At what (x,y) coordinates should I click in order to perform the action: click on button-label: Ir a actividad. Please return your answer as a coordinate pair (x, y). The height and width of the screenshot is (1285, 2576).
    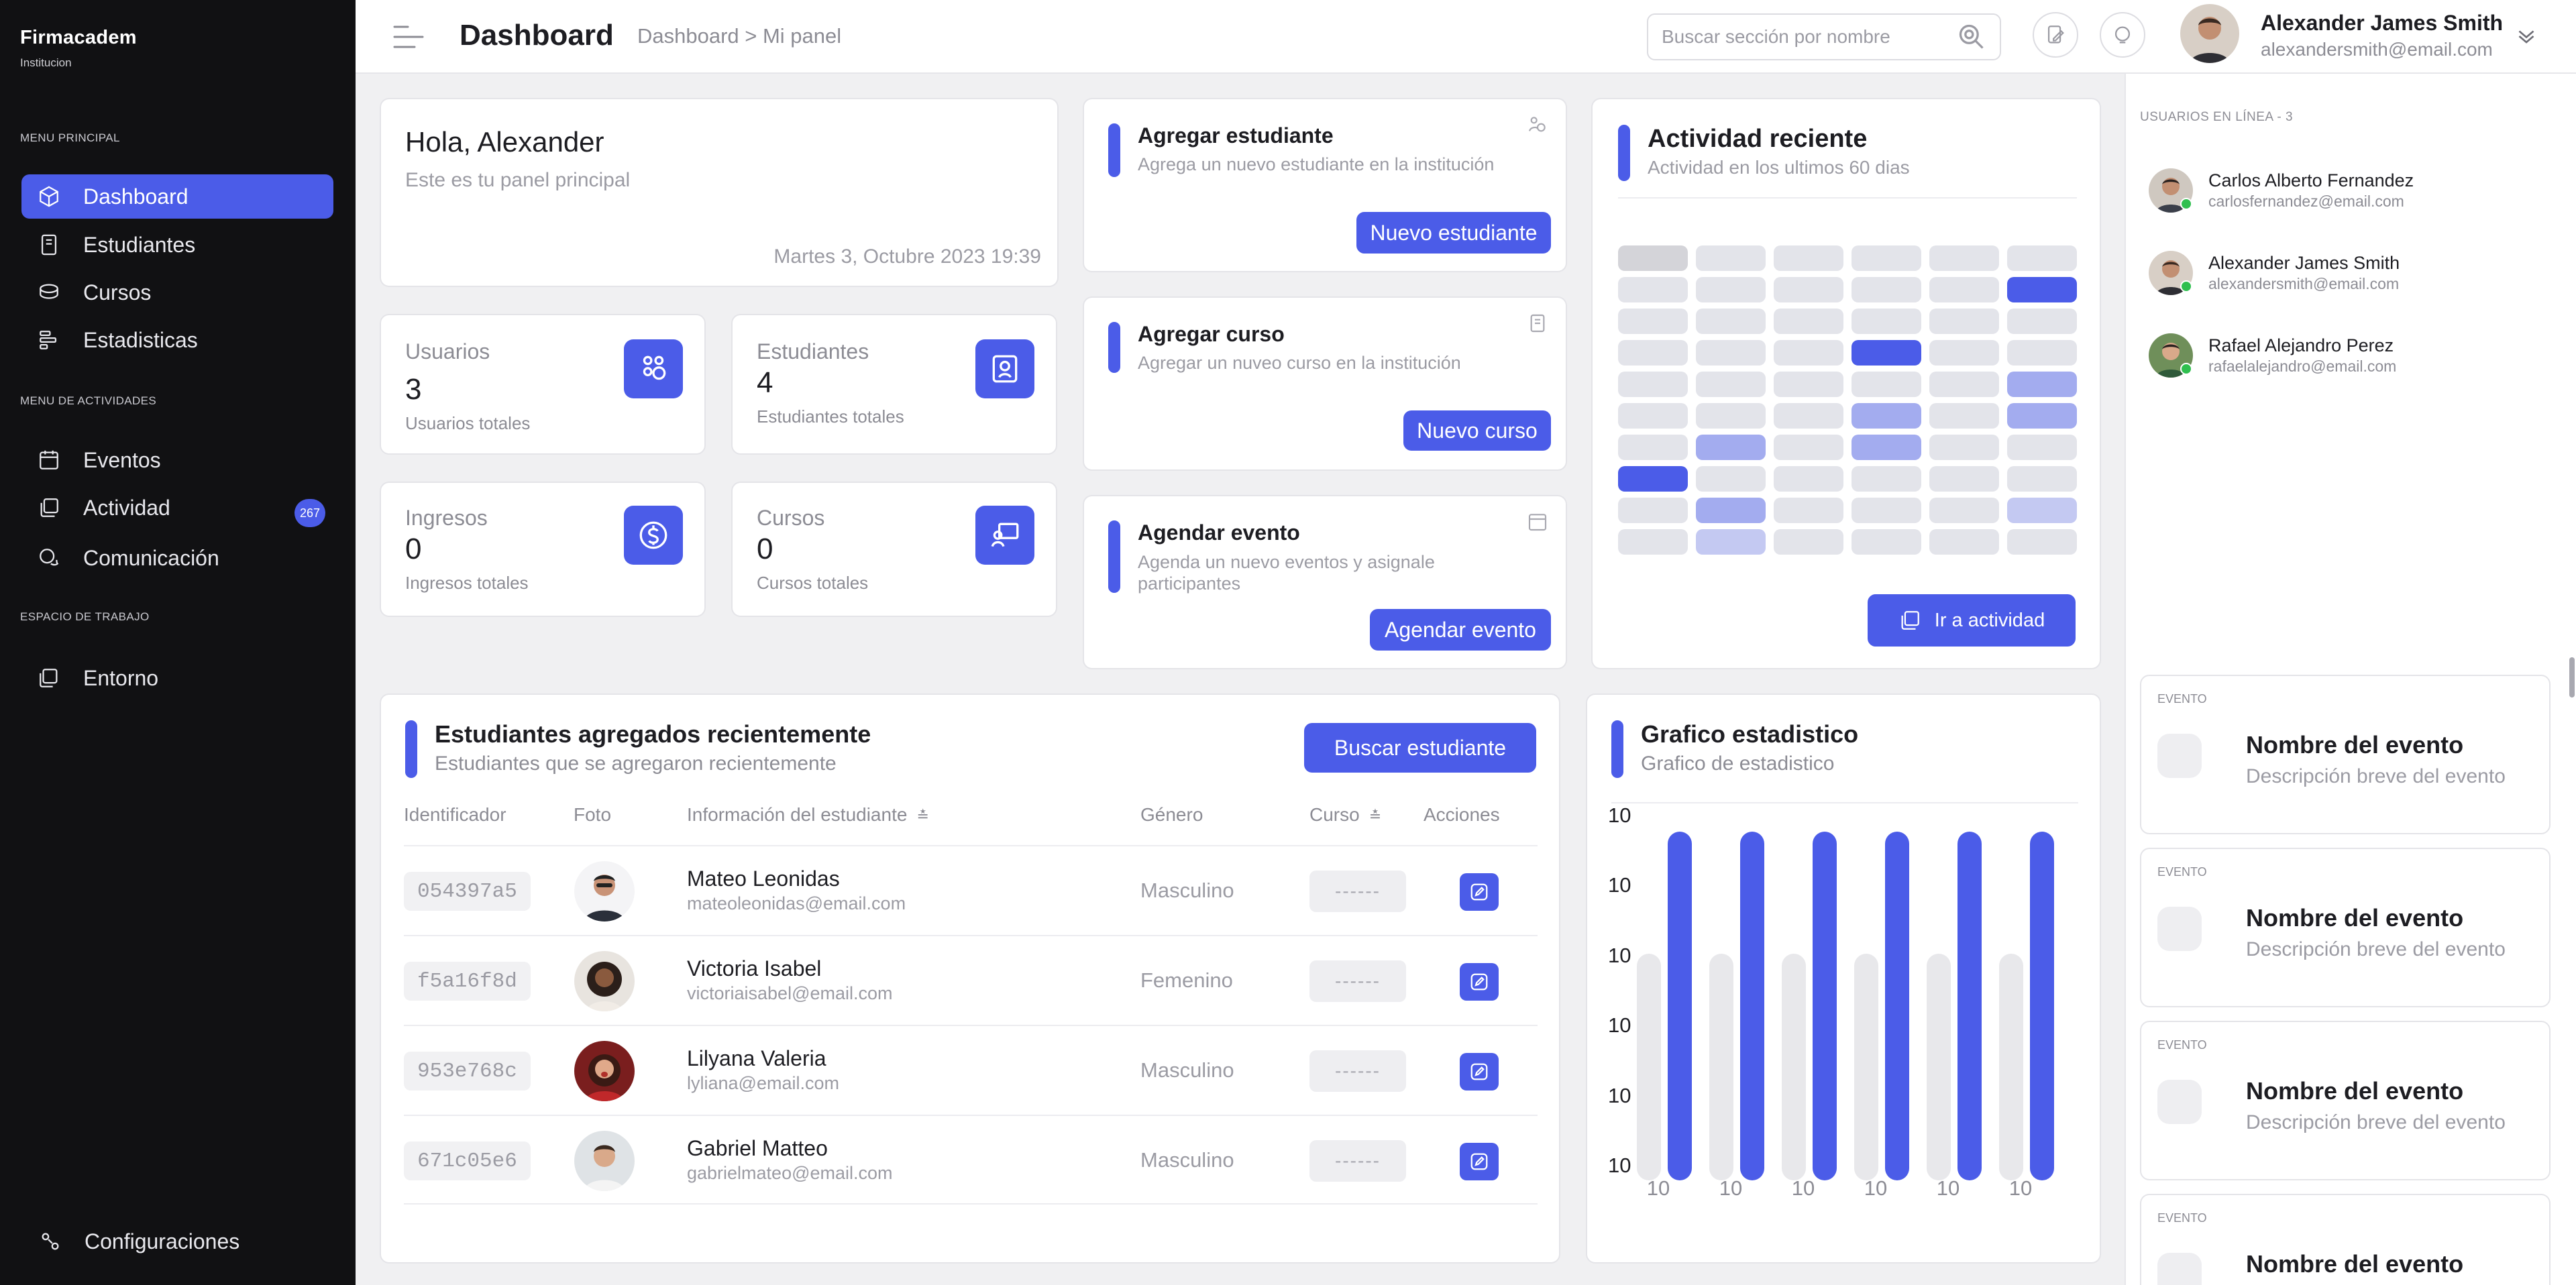
    Looking at the image, I should click on (1989, 620).